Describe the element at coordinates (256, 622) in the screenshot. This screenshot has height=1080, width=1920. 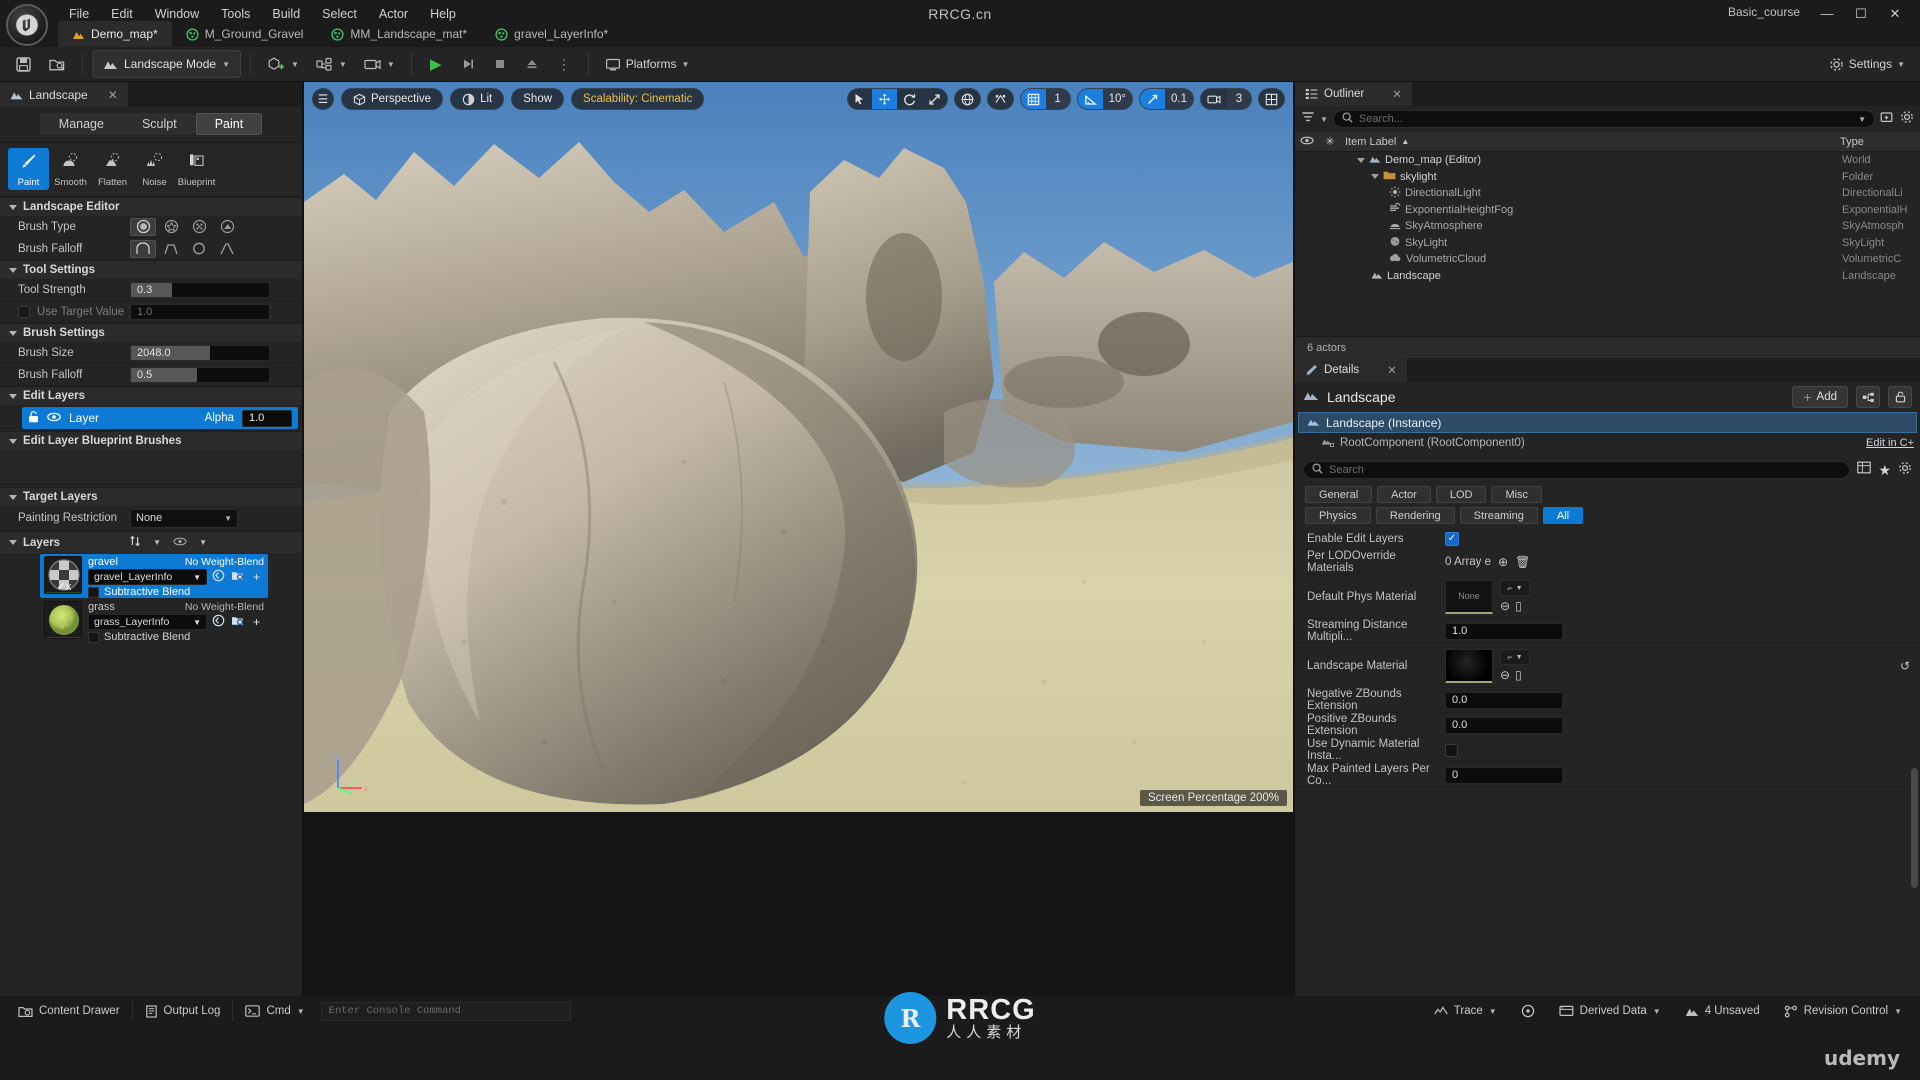
I see `add-layer-icon: +` at that location.